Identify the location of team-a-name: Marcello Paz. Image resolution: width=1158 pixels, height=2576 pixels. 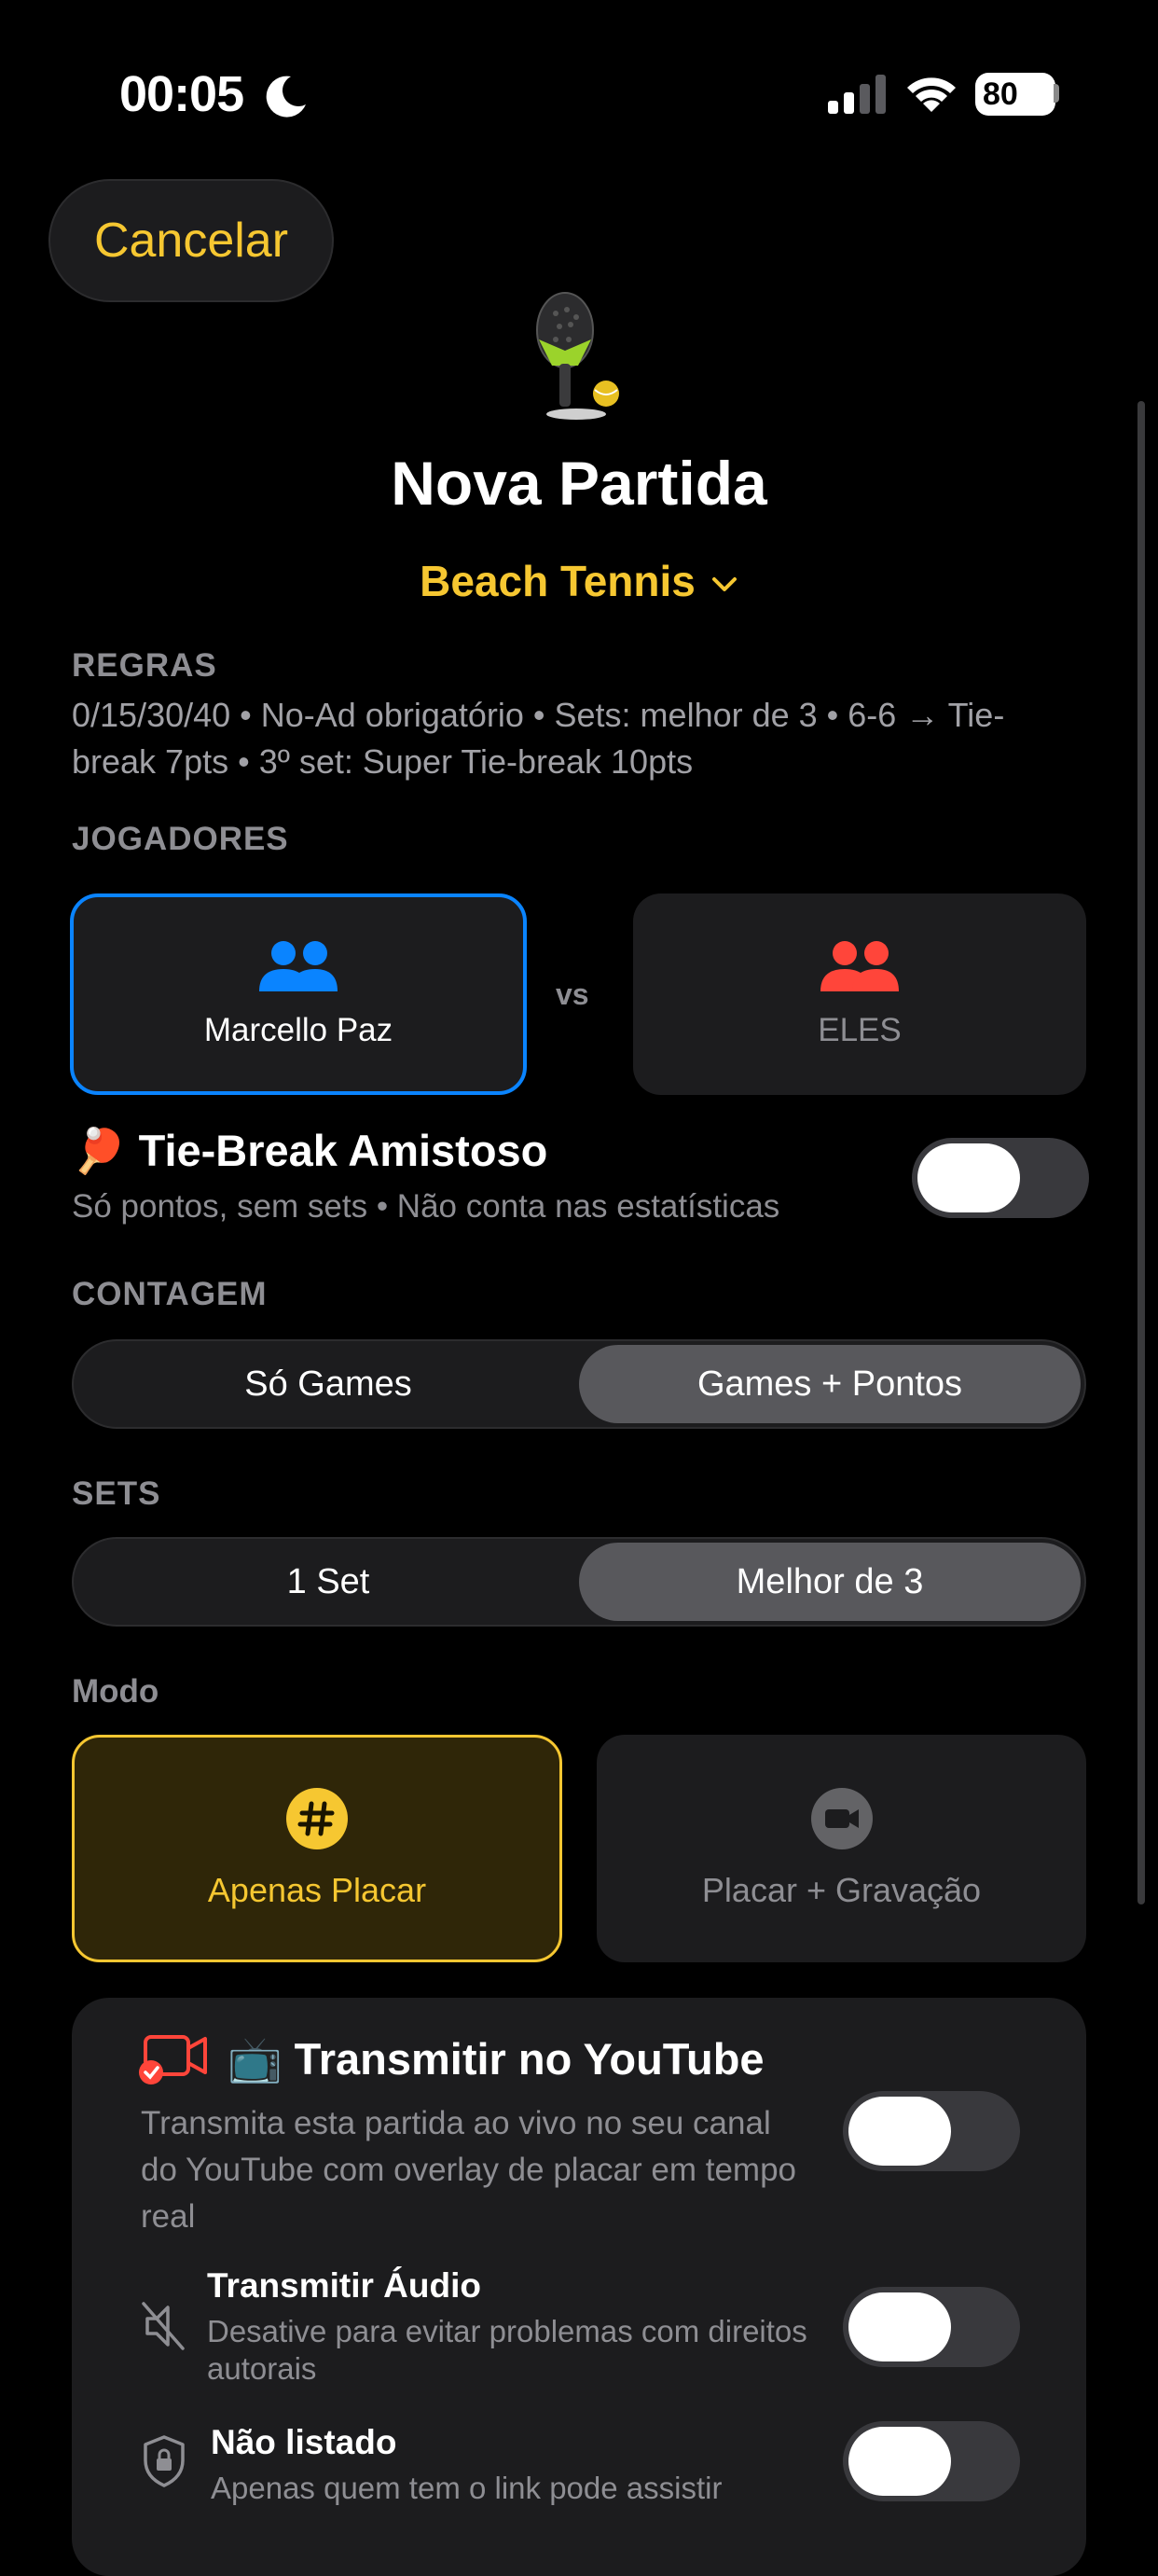
(298, 1030).